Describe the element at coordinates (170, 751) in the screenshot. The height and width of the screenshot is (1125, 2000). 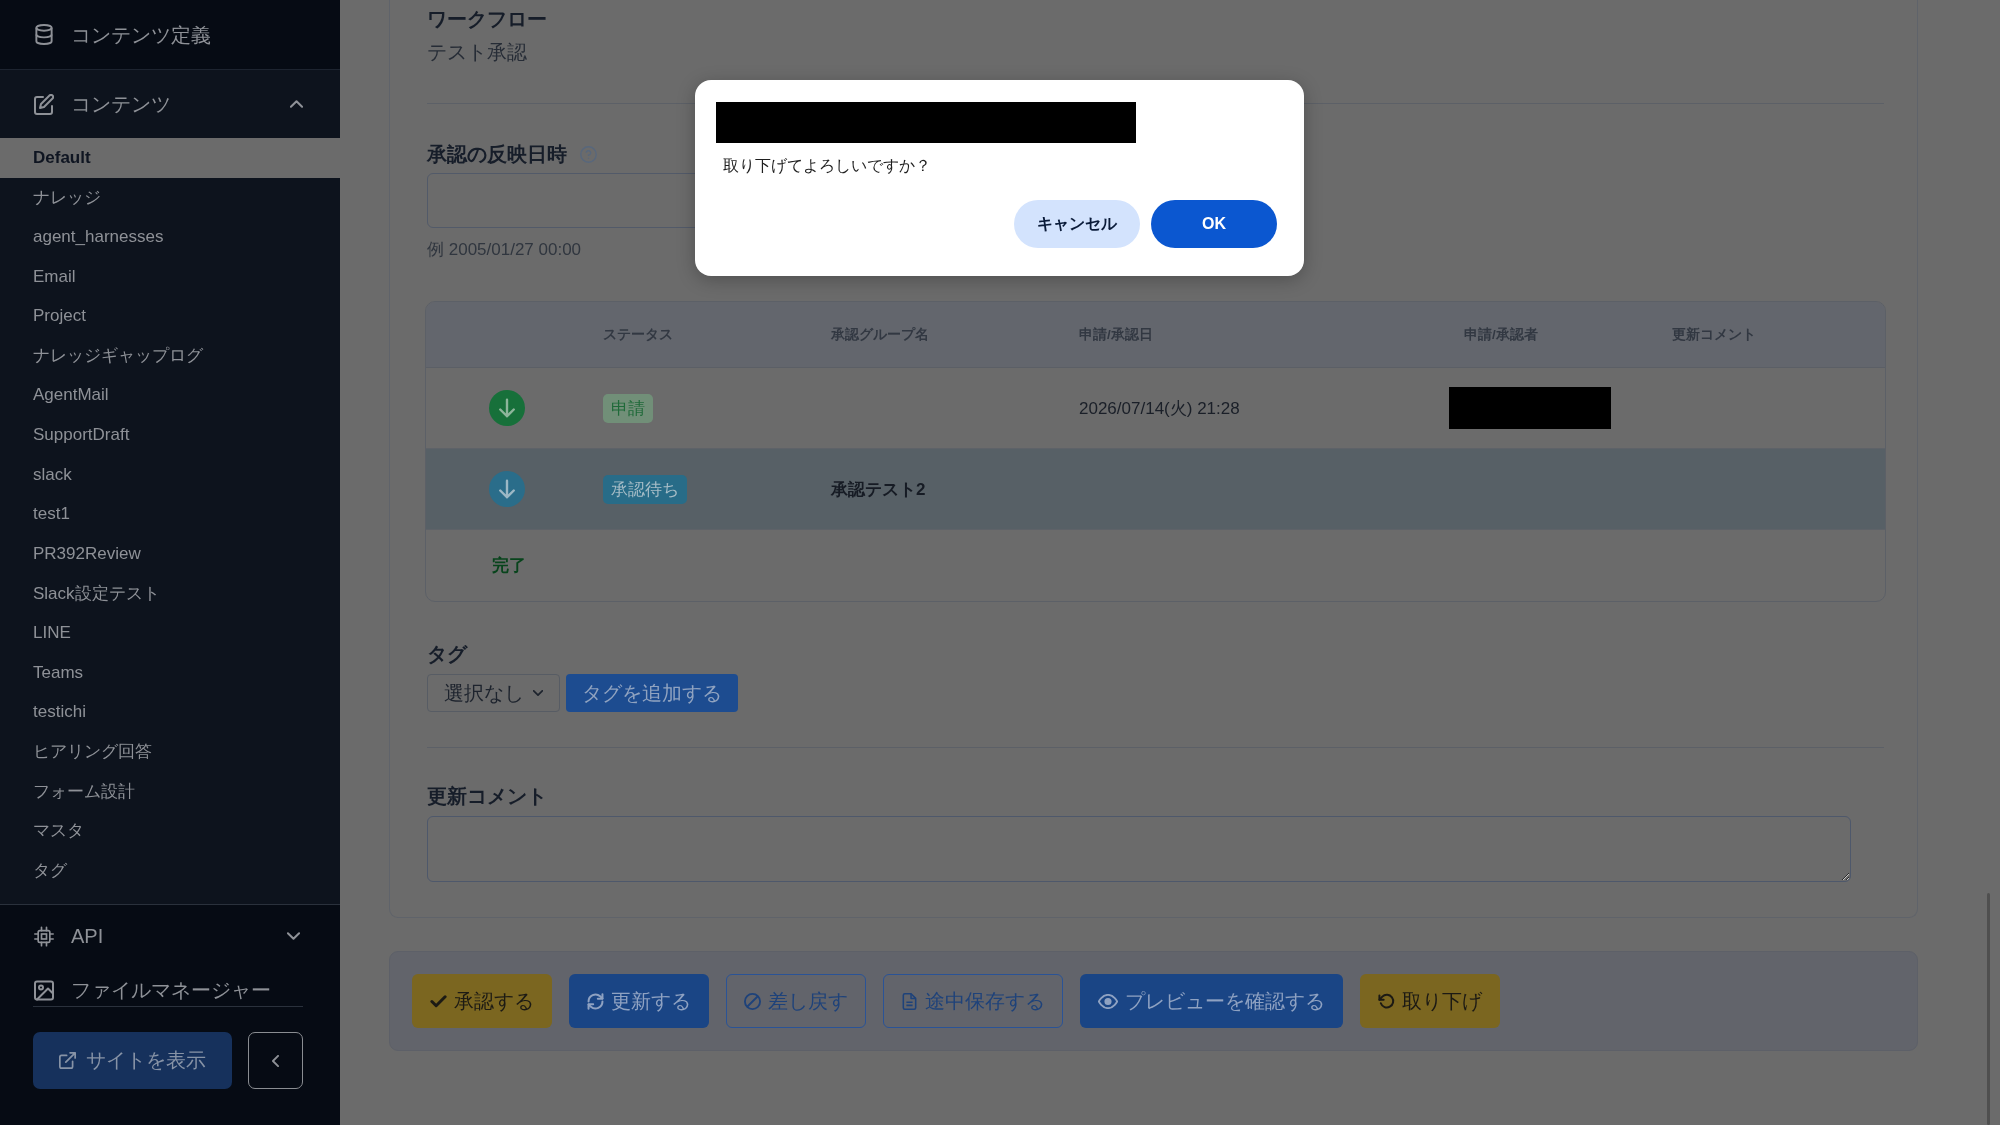
I see `sidebar-item: ヒアリング回答` at that location.